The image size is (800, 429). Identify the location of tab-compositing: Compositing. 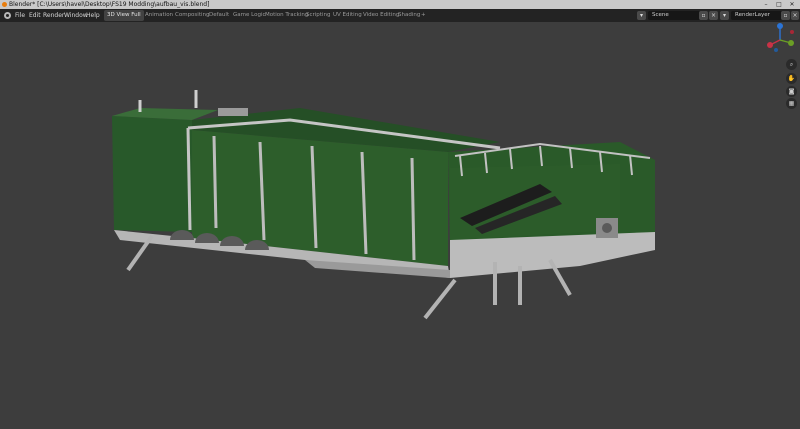
(192, 15).